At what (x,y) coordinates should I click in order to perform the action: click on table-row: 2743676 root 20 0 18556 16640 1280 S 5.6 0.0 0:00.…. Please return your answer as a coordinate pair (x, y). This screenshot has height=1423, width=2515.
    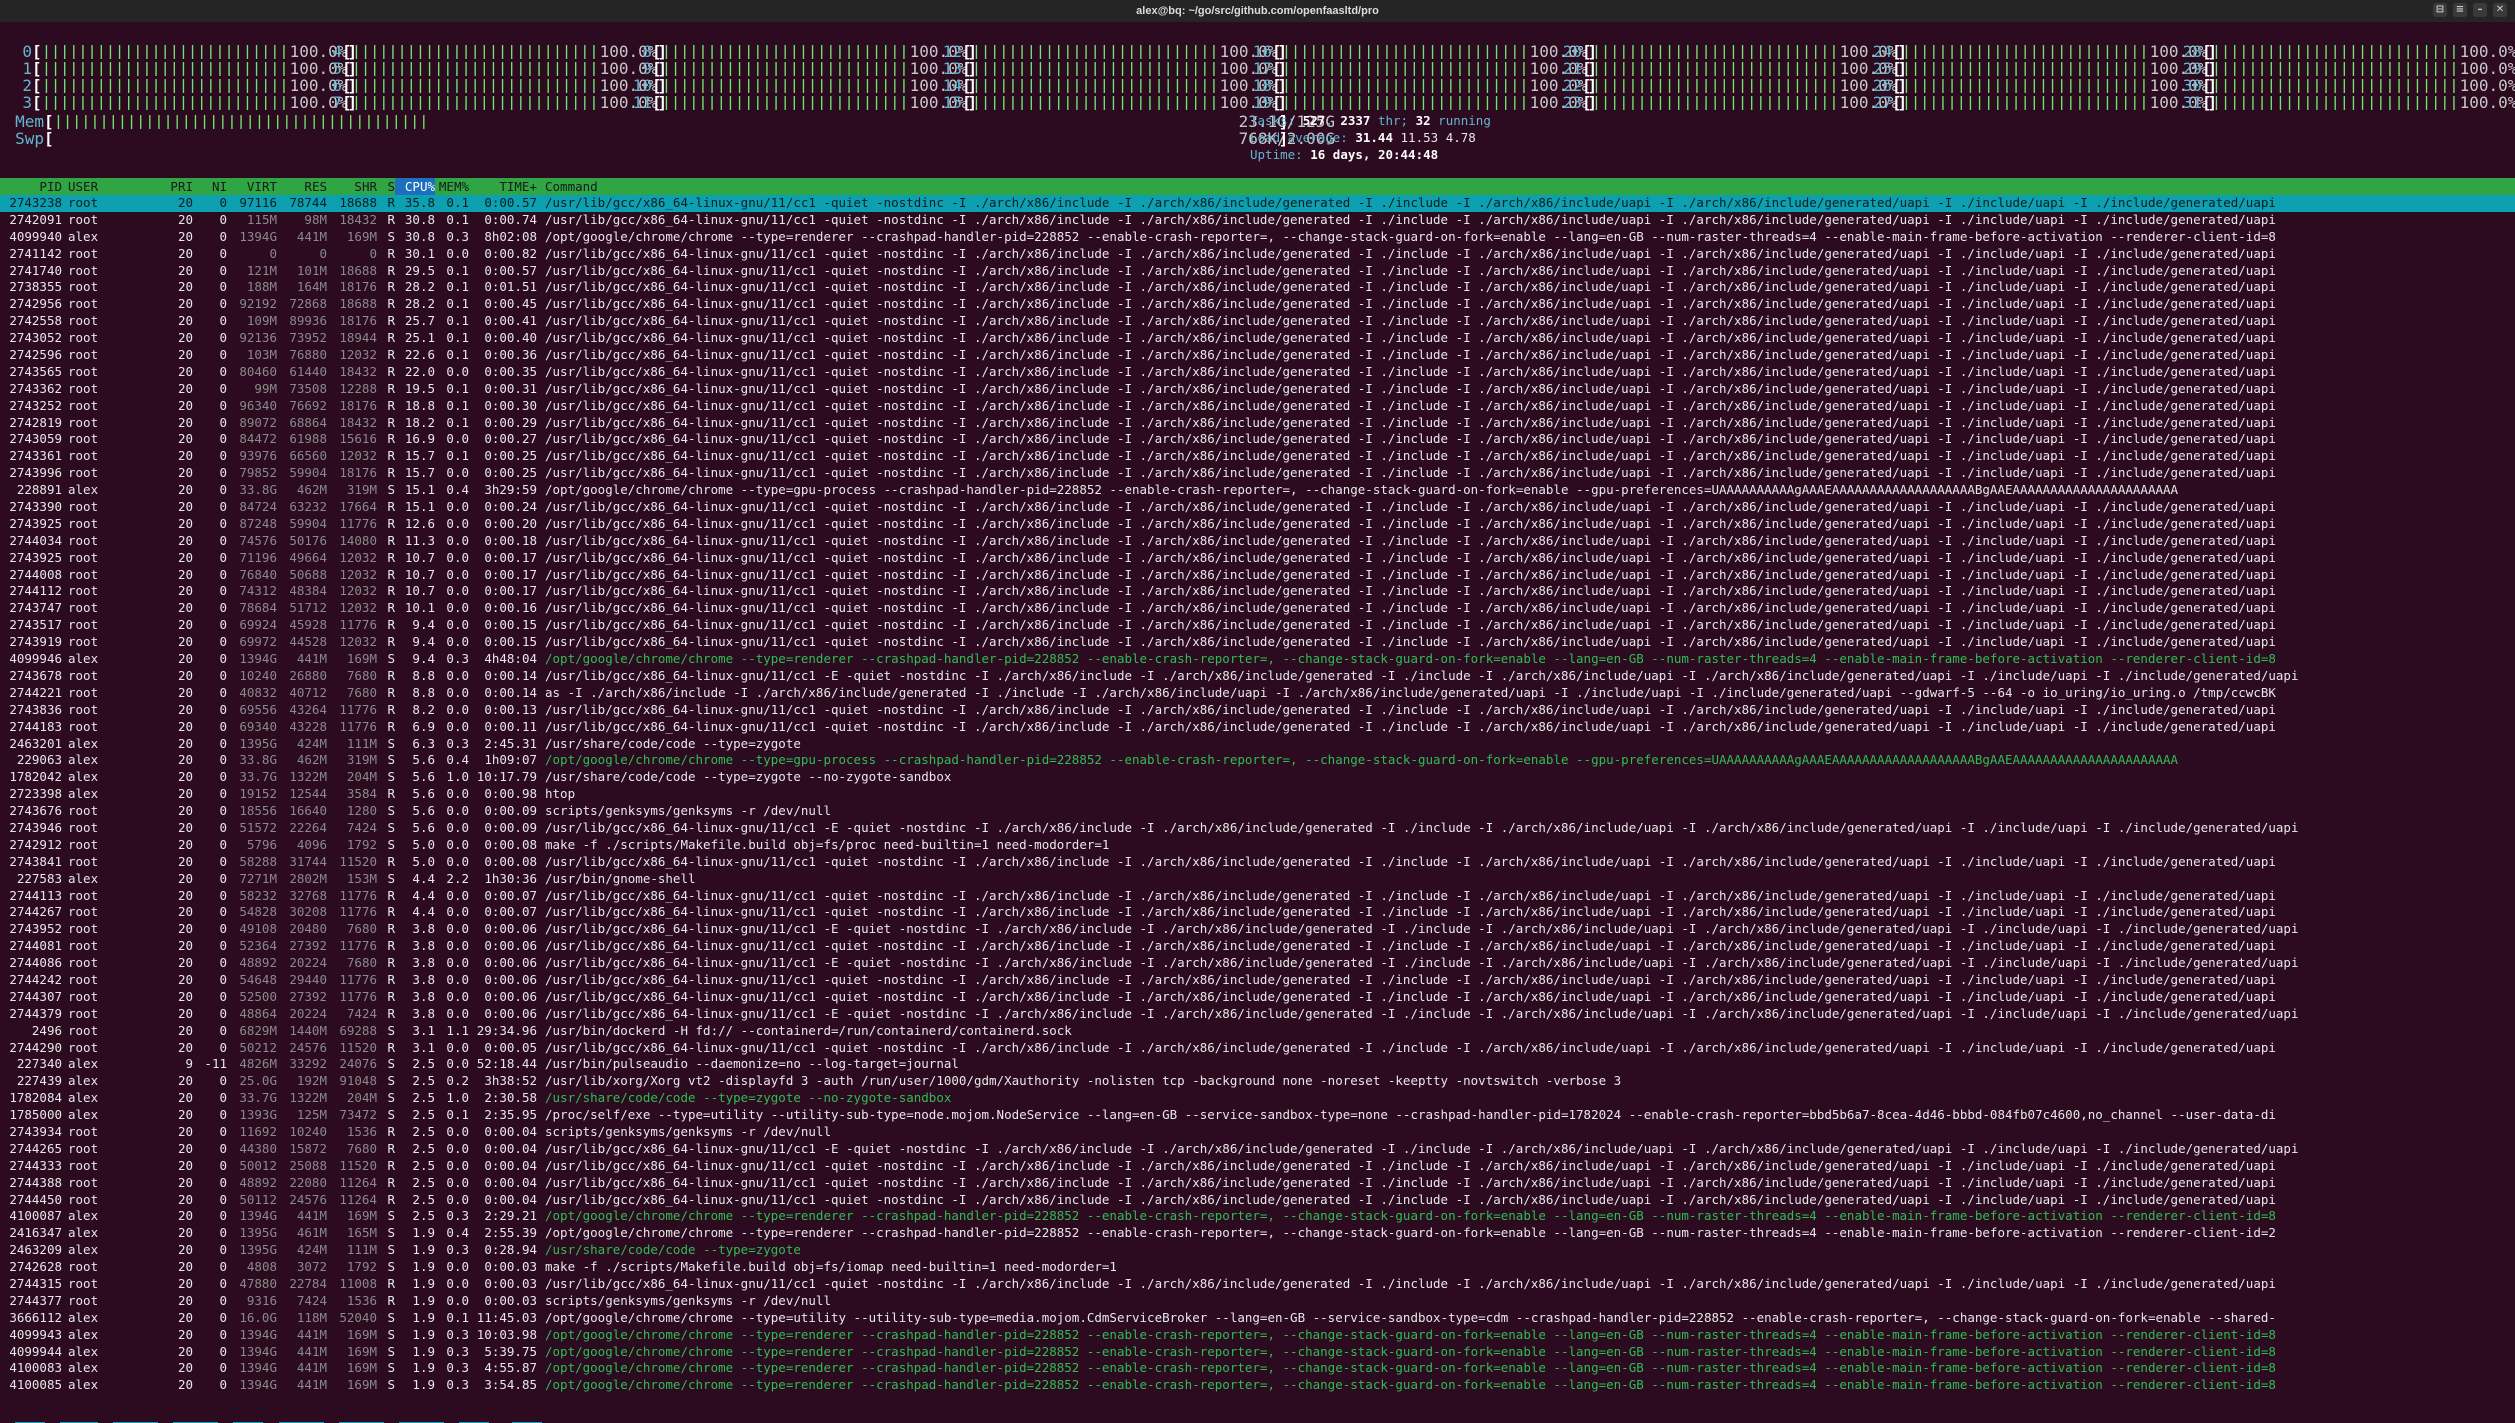
    Looking at the image, I should click on (1257, 811).